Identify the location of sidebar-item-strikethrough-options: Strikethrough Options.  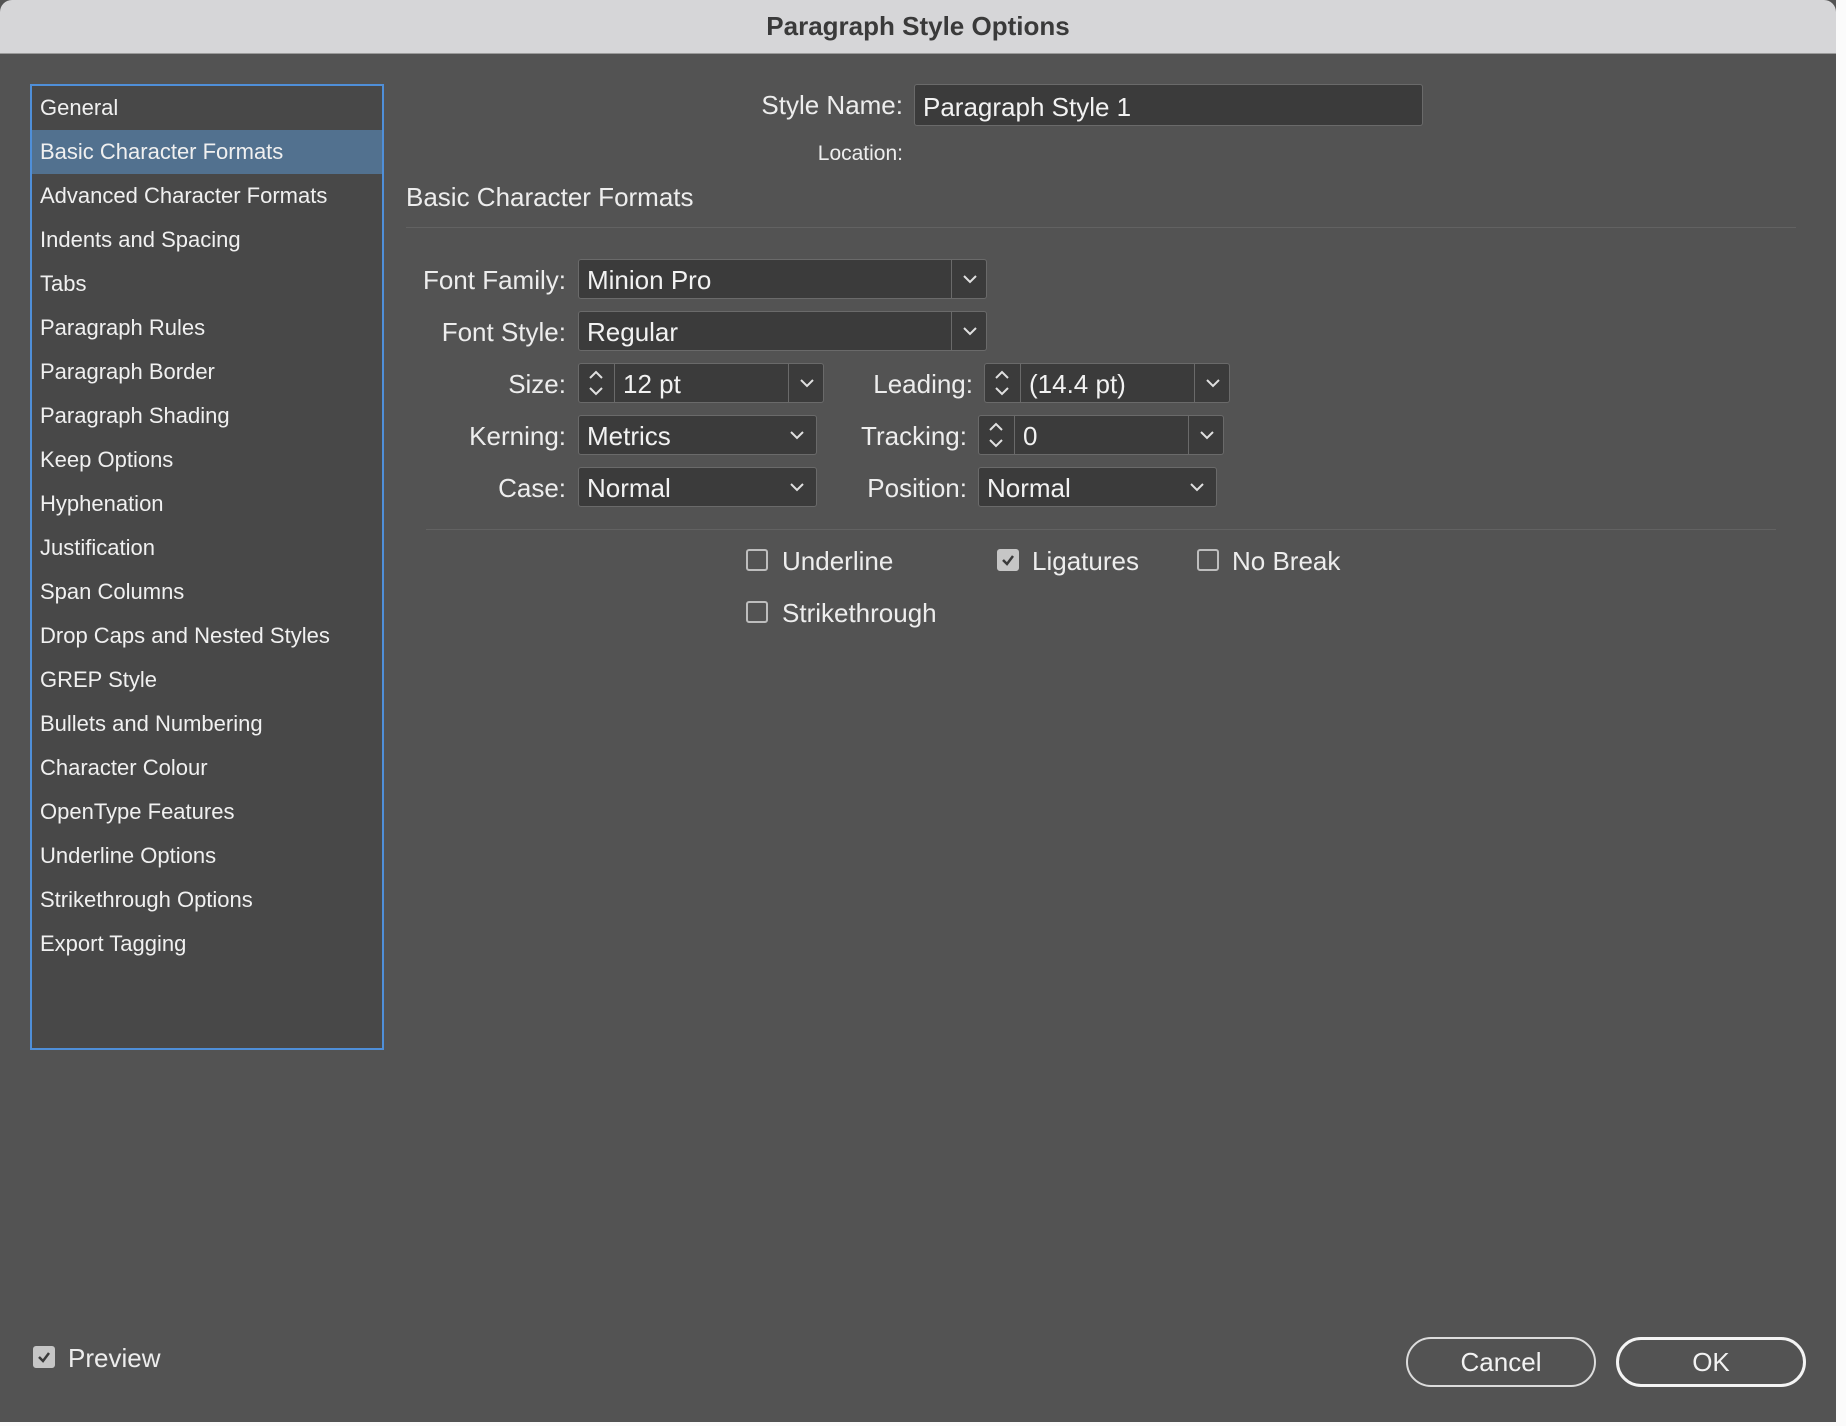
(207, 900).